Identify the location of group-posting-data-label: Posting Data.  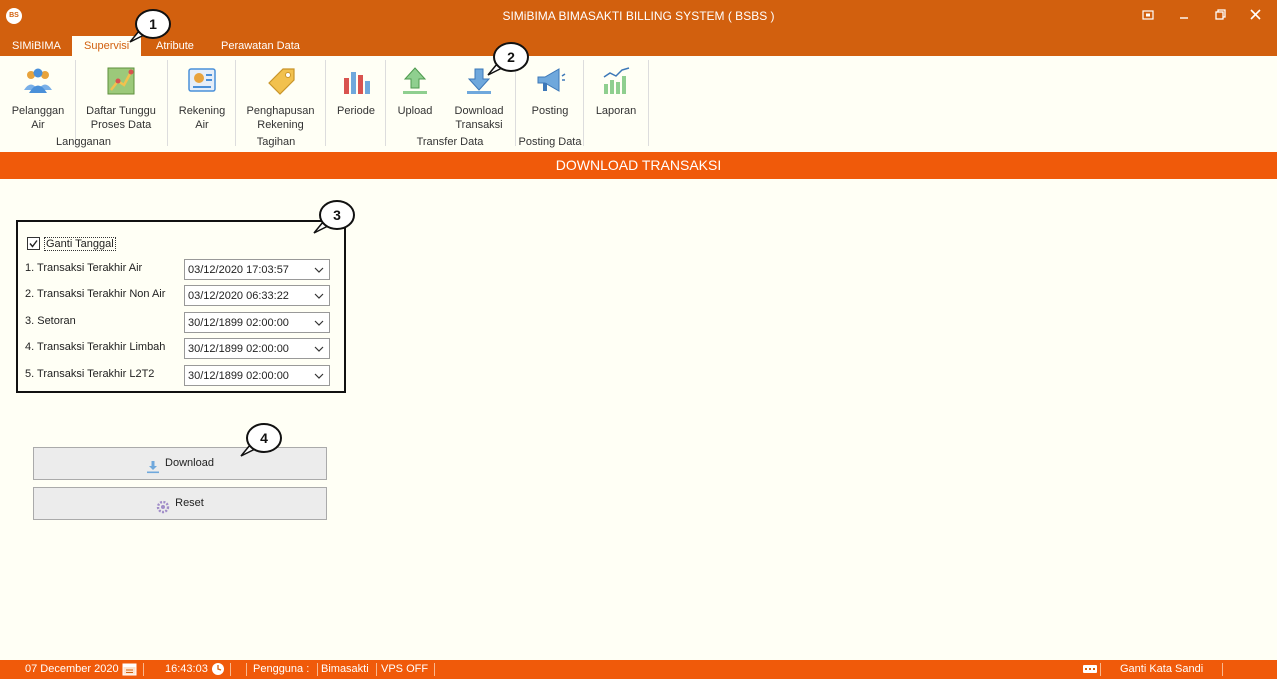
(550, 142).